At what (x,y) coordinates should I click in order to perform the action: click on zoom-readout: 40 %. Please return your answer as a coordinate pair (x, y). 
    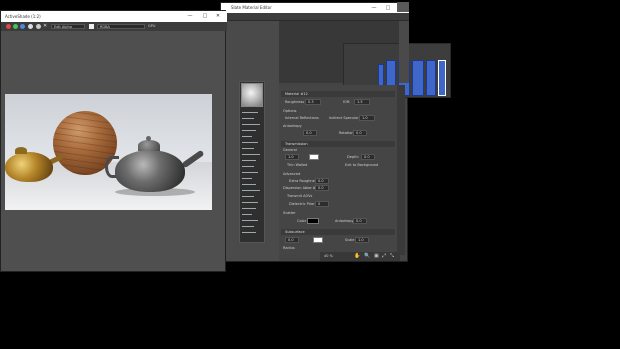
    Looking at the image, I should click on (328, 256).